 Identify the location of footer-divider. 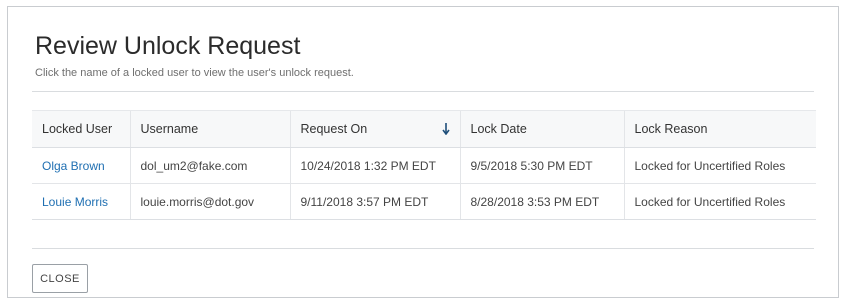
(423, 248).